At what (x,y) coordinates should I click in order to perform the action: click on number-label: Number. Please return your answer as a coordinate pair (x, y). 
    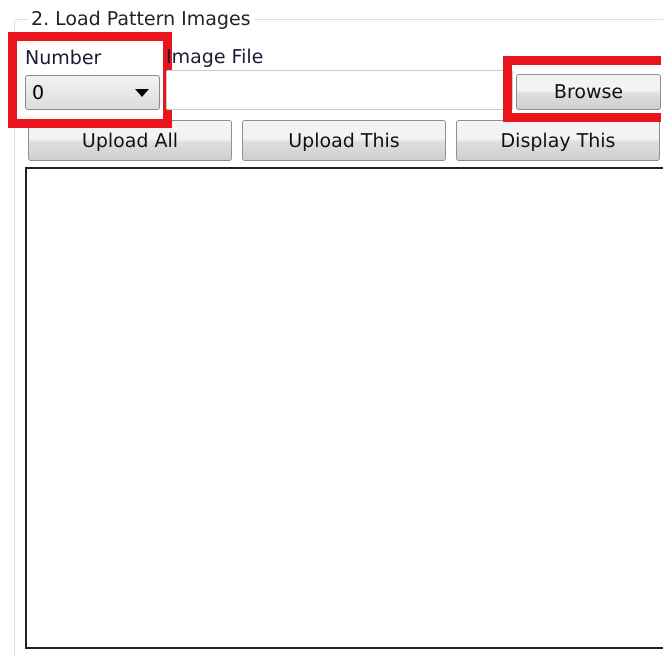
    Looking at the image, I should click on (63, 58).